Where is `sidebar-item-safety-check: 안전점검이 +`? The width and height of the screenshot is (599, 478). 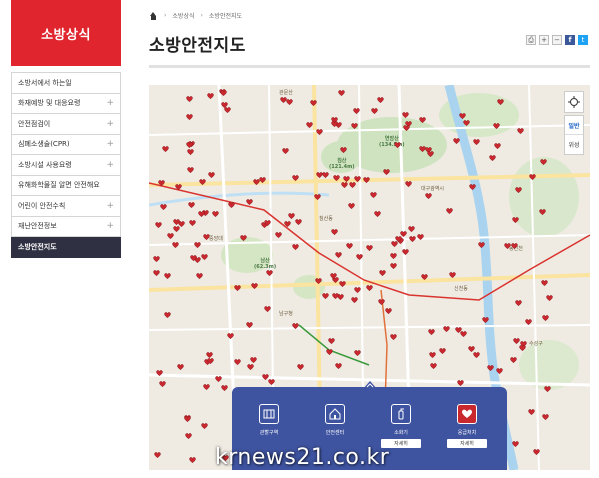 sidebar-item-safety-check: 안전점검이 + is located at coordinates (66, 124).